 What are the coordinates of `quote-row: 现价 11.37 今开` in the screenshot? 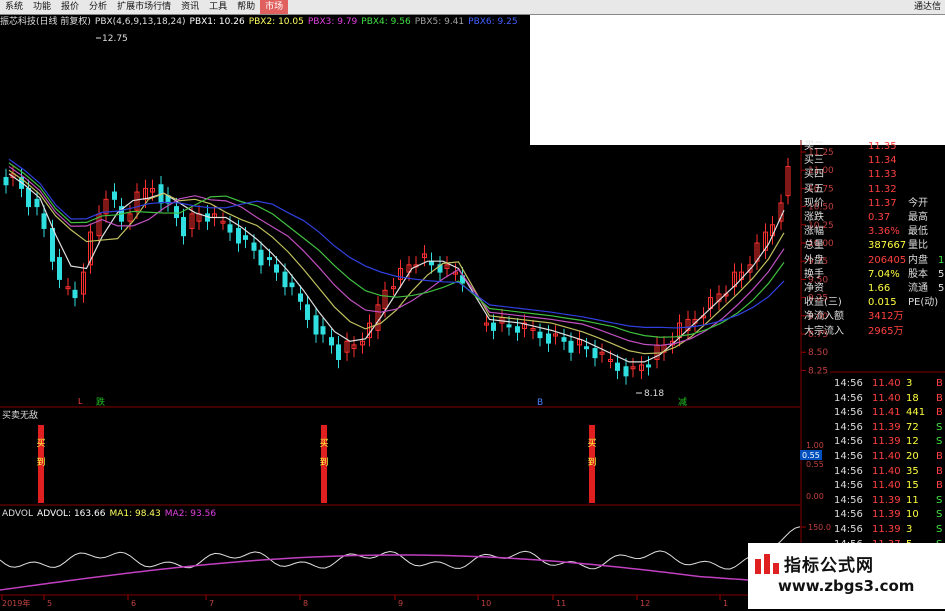 It's located at (873, 204).